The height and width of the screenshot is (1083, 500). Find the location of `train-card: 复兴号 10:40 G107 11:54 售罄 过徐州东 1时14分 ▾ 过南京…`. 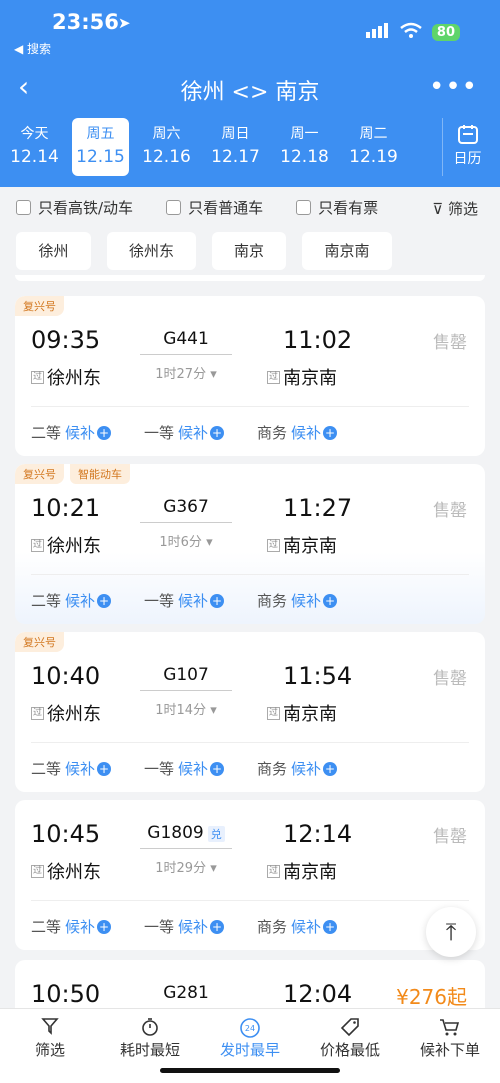

train-card: 复兴号 10:40 G107 11:54 售罄 过徐州东 1时14分 ▾ 过南京… is located at coordinates (250, 712).